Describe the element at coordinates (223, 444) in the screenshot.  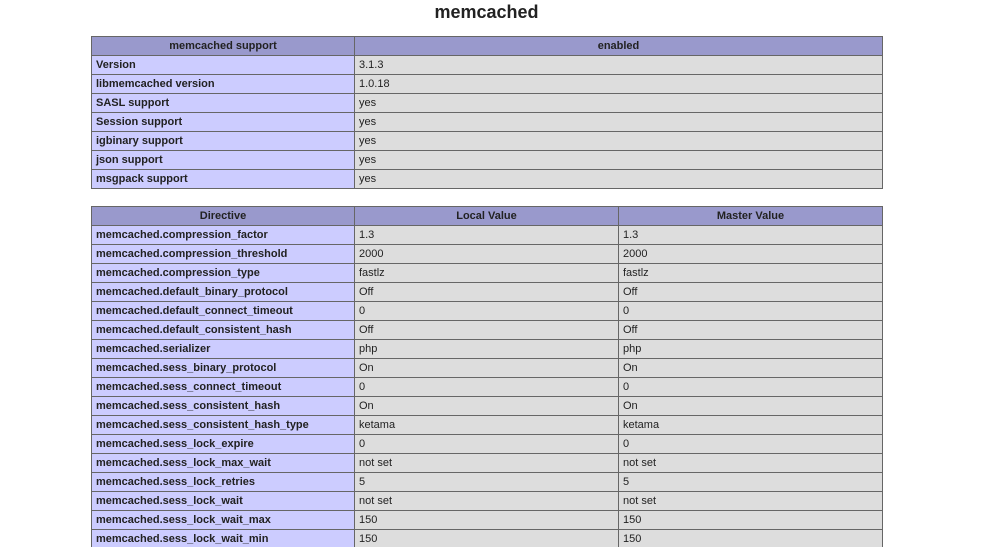
I see `directive-name-cell: memcached.sess_lock_expire` at that location.